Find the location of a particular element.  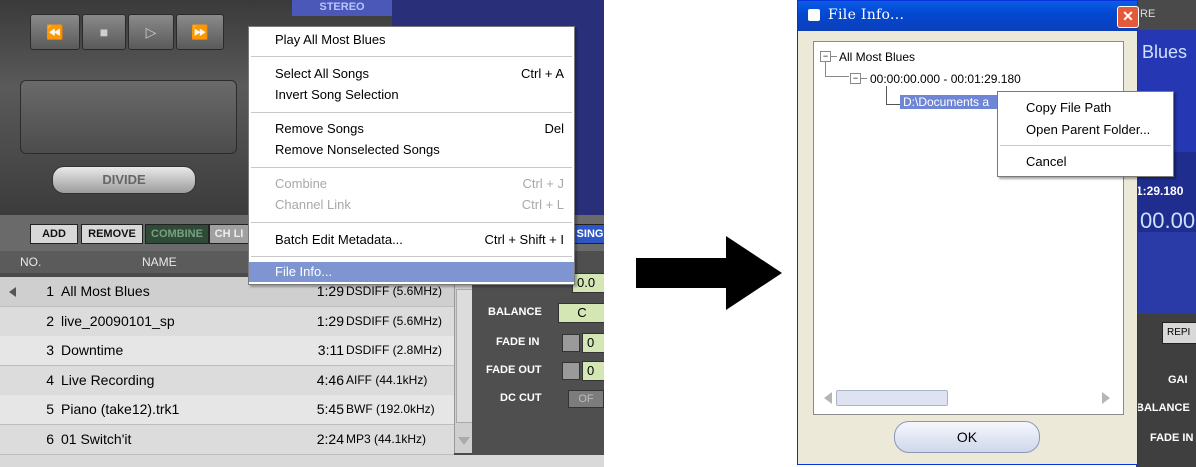

cell-format: DSDIFF (2.8MHz) is located at coordinates (394, 350).